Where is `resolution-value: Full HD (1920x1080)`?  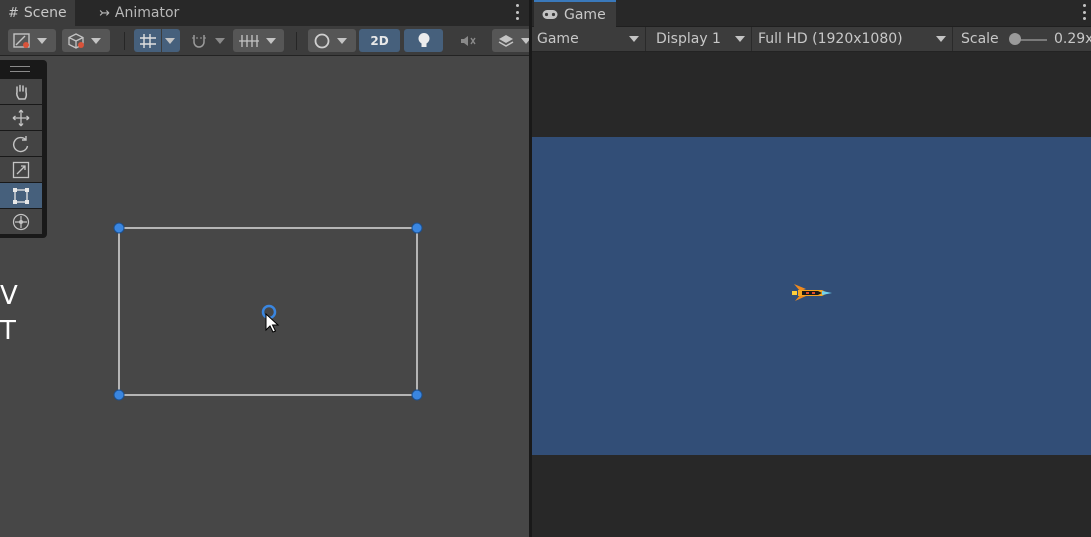 resolution-value: Full HD (1920x1080) is located at coordinates (830, 39).